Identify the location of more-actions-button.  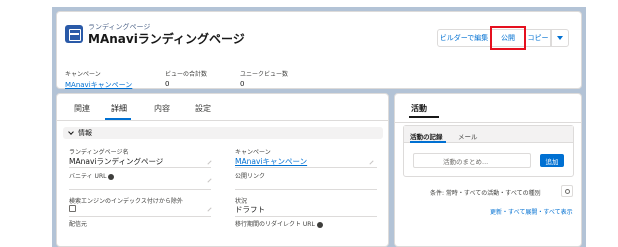
(560, 38).